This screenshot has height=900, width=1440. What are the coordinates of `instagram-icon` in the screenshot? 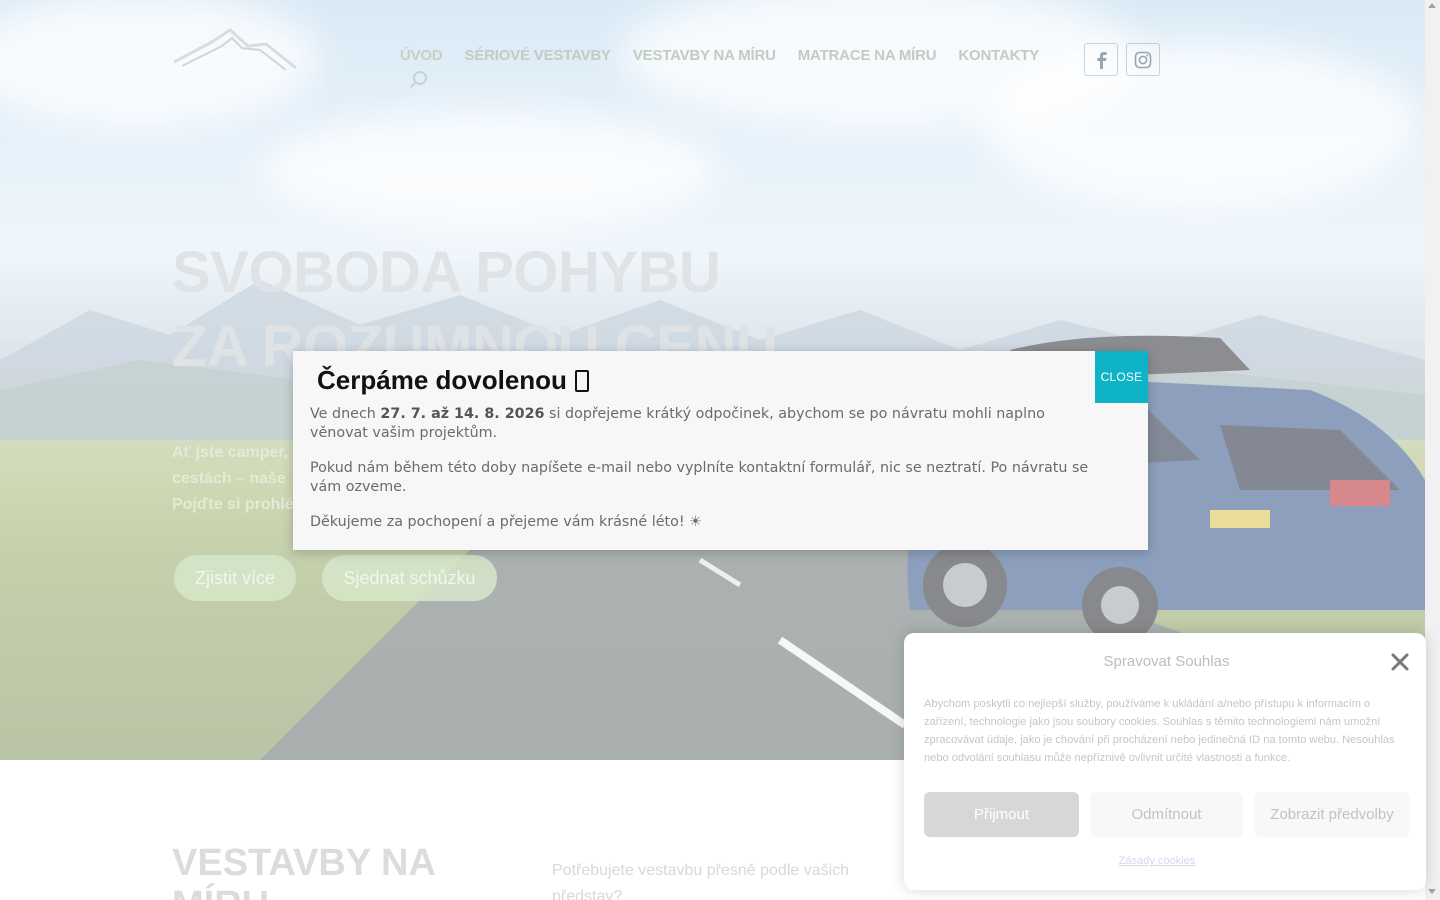 It's located at (1143, 59).